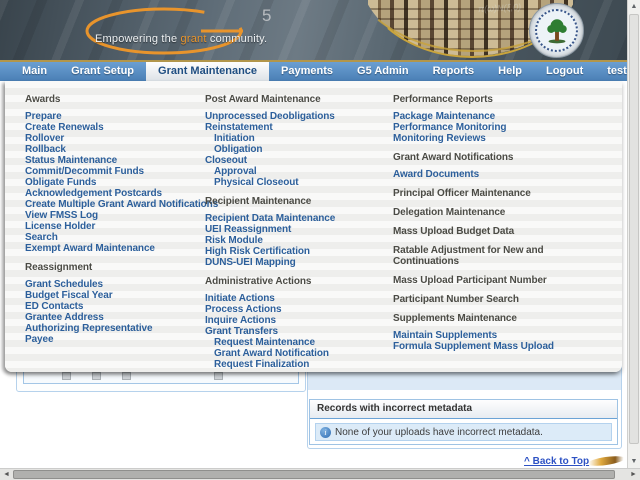 The width and height of the screenshot is (640, 480). I want to click on records-panel-title: Records with incorrect metadata, so click(463, 409).